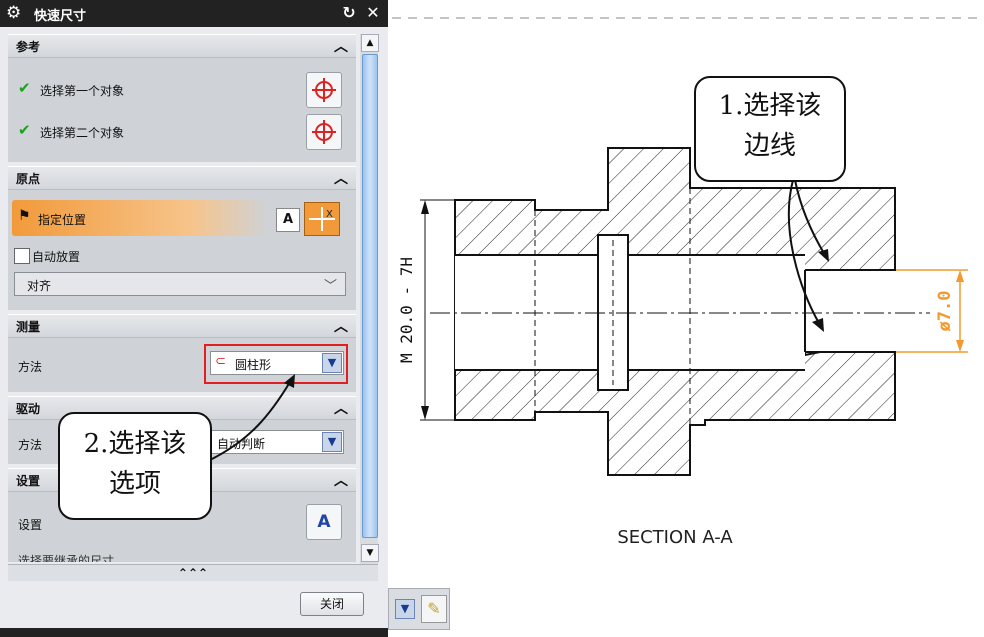  What do you see at coordinates (932, 311) in the screenshot?
I see `dimension-right` at bounding box center [932, 311].